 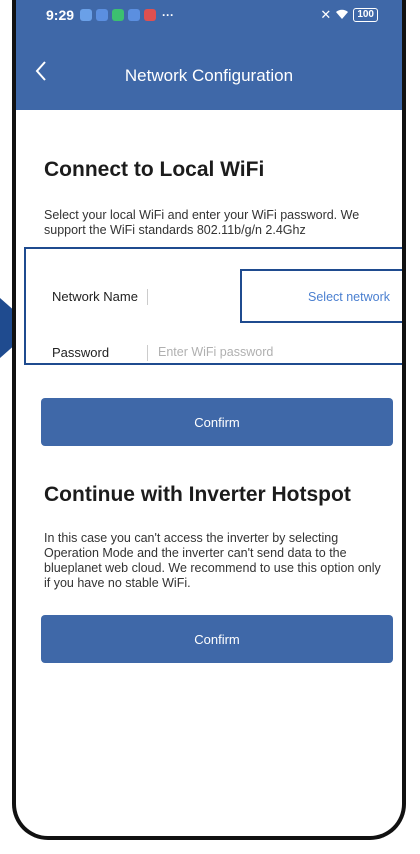 What do you see at coordinates (217, 422) in the screenshot?
I see `confirm-wifi-button: Confirm` at bounding box center [217, 422].